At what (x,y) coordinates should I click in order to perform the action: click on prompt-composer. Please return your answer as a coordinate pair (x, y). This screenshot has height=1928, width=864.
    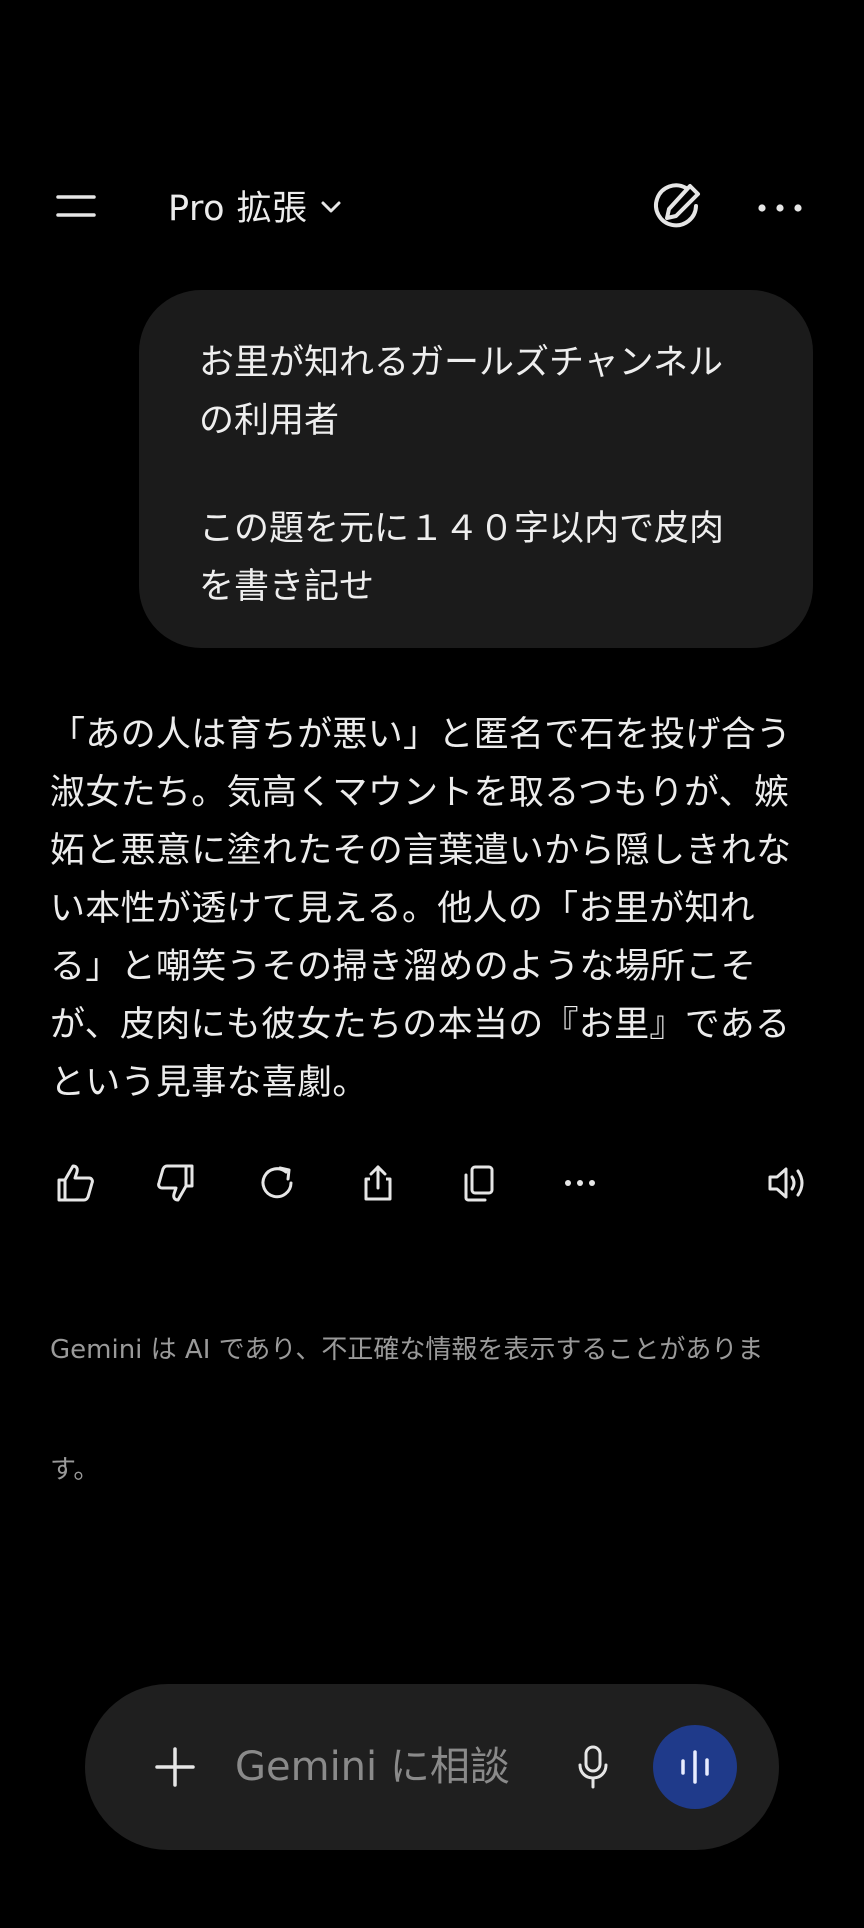
    Looking at the image, I should click on (432, 1767).